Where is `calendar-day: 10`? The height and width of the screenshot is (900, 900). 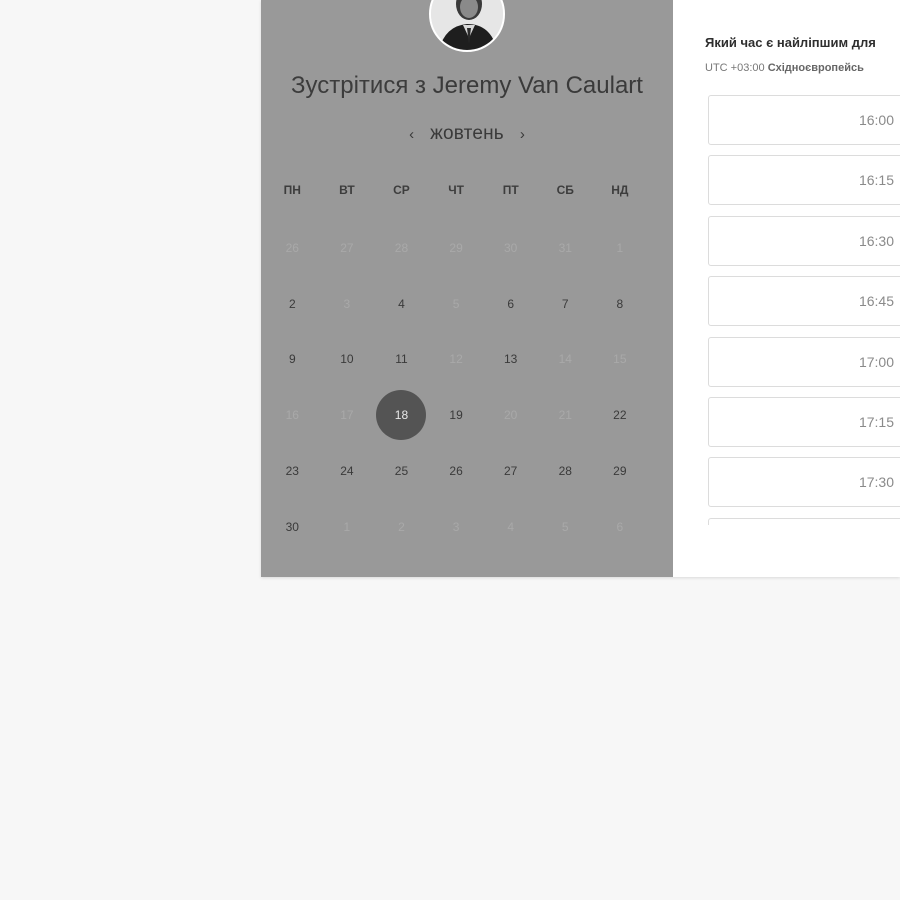
calendar-day: 10 is located at coordinates (347, 360).